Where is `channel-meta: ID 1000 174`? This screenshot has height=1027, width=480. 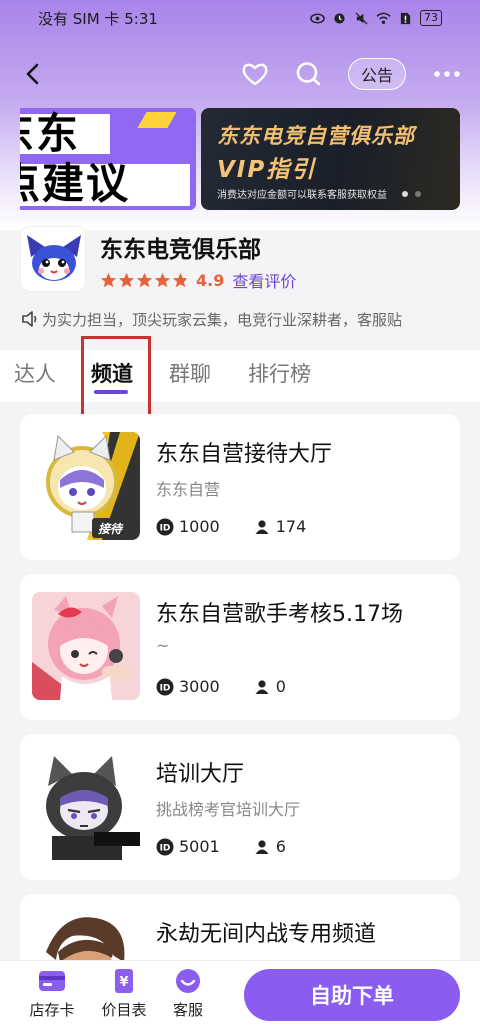
channel-meta: ID 1000 174 is located at coordinates (231, 526).